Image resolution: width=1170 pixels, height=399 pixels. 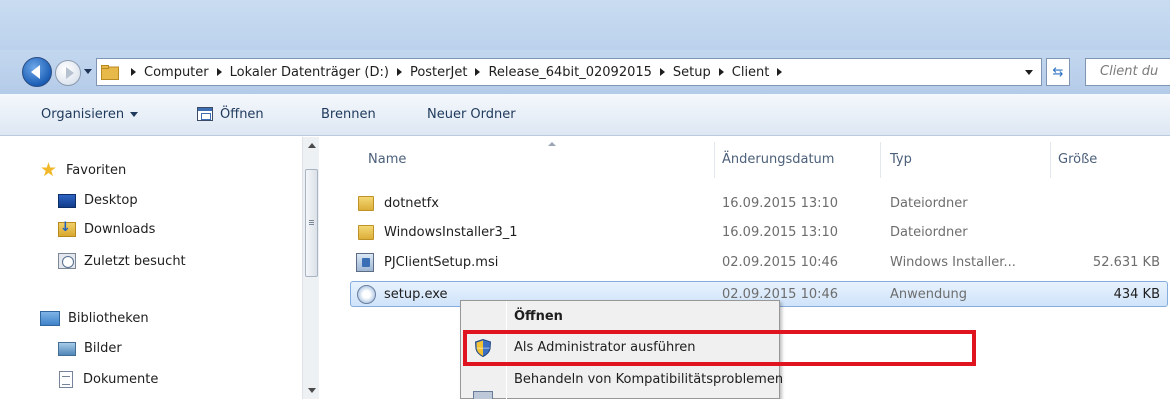 I want to click on installer-package-icon, so click(x=365, y=262).